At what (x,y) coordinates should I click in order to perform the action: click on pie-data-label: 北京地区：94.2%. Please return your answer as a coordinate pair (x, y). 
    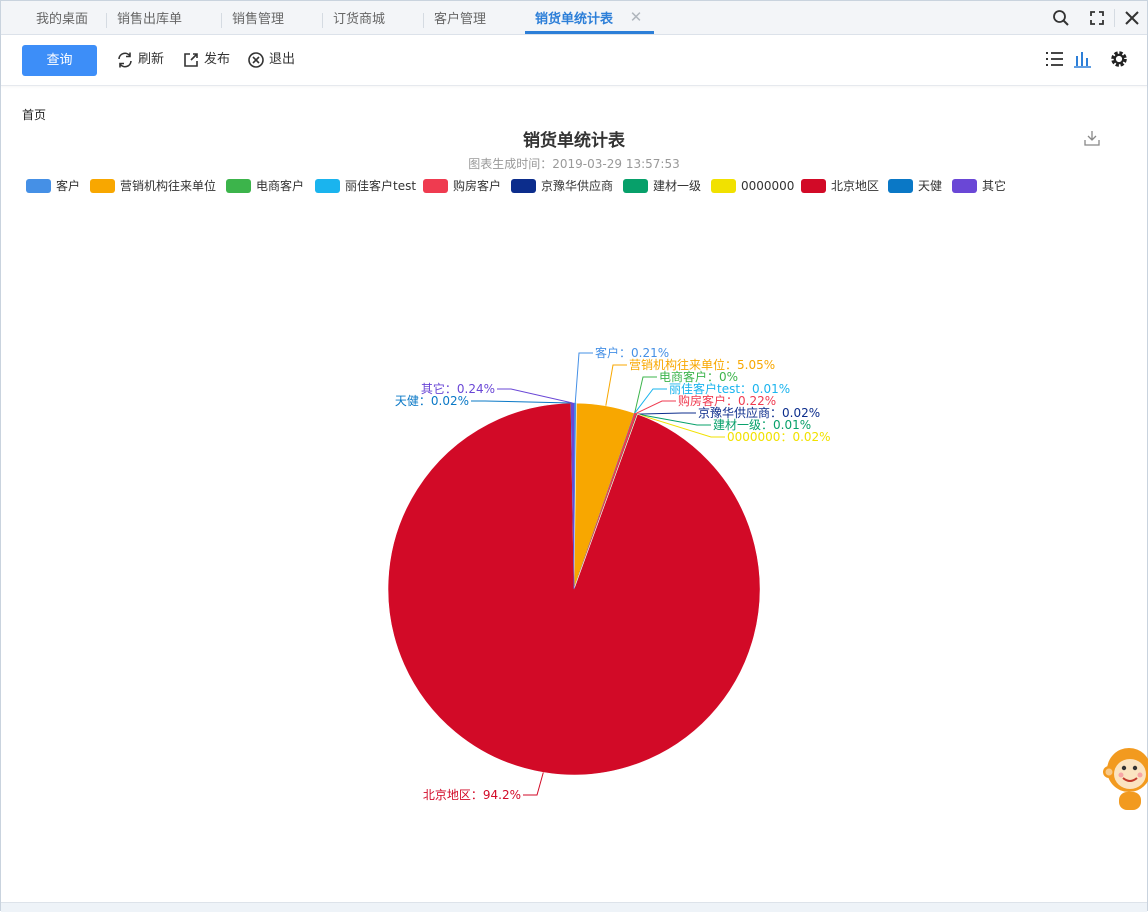
    Looking at the image, I should click on (472, 795).